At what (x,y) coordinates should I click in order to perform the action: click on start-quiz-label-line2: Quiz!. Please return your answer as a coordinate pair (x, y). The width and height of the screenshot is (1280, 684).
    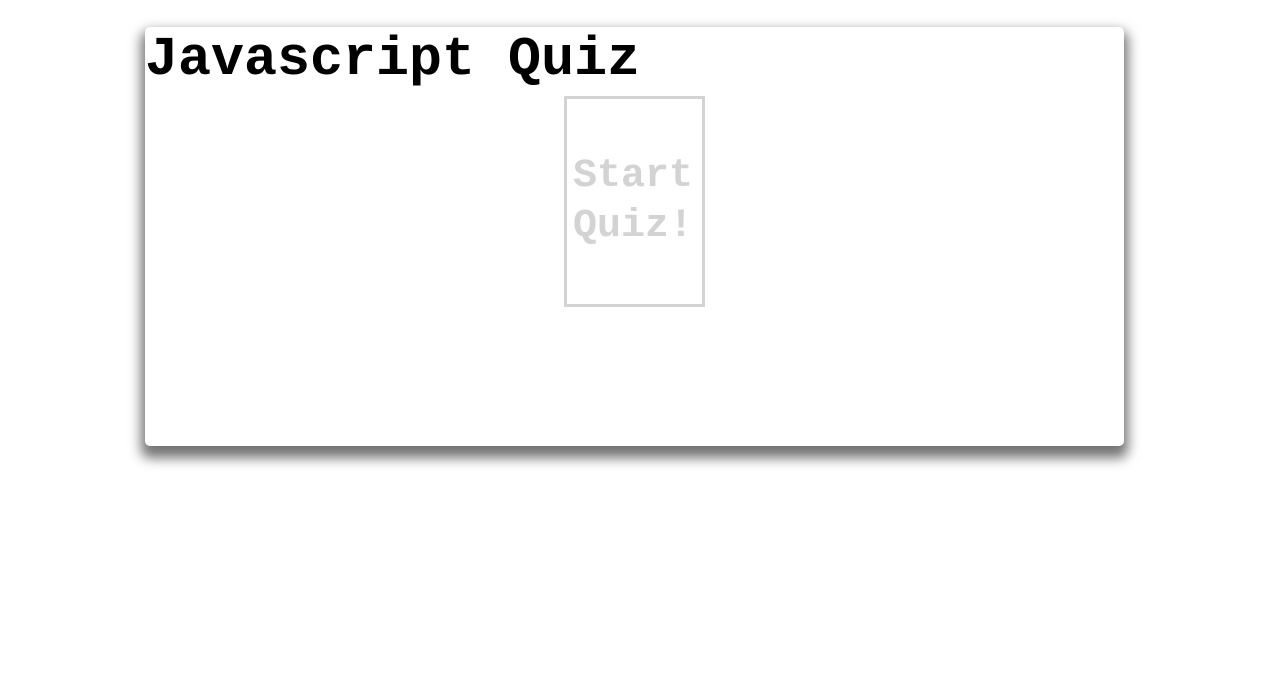
    Looking at the image, I should click on (633, 226).